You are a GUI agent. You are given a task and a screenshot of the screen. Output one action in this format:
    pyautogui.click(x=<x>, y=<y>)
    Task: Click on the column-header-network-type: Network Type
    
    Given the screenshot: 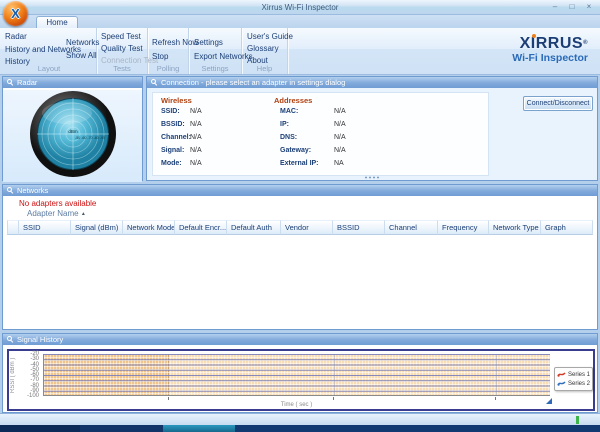 What is the action you would take?
    pyautogui.click(x=515, y=227)
    